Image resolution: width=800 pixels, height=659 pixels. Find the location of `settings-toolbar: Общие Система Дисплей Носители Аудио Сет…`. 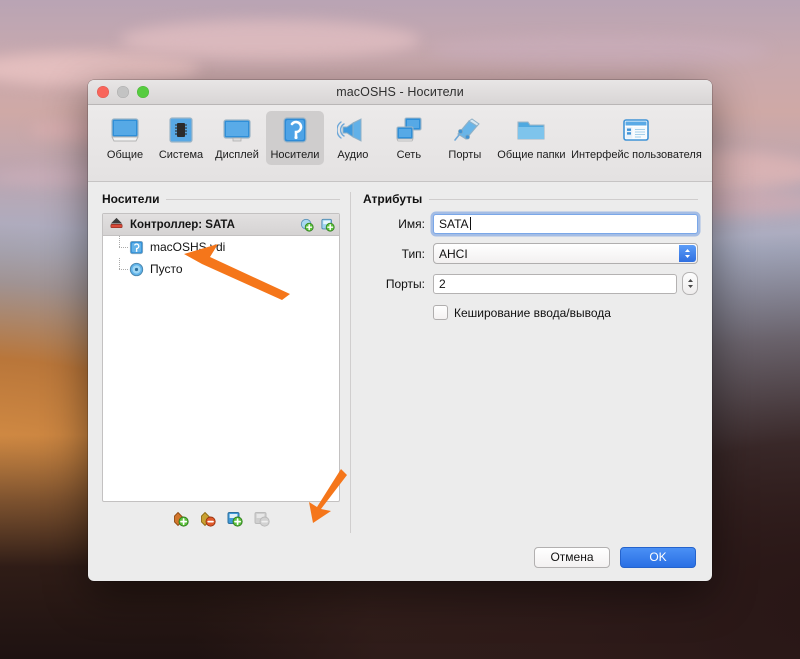

settings-toolbar: Общие Система Дисплей Носители Аудио Сет… is located at coordinates (400, 143).